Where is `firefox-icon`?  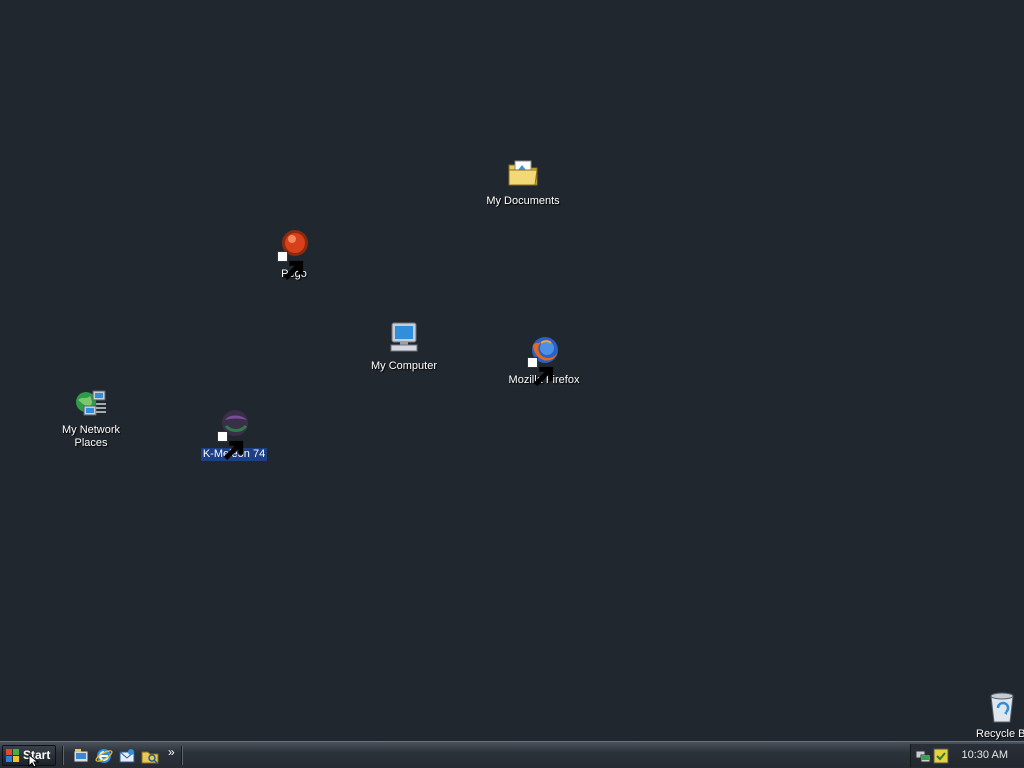
firefox-icon is located at coordinates (544, 360).